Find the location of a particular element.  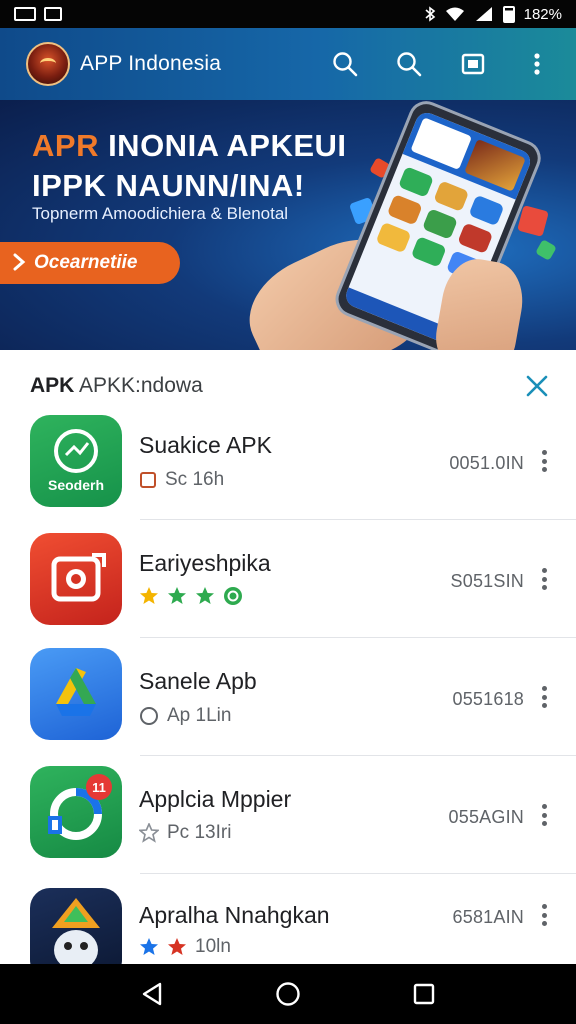

list-item: Apralha Nnahgkan 10ln 6581AIN is located at coordinates (288, 919).